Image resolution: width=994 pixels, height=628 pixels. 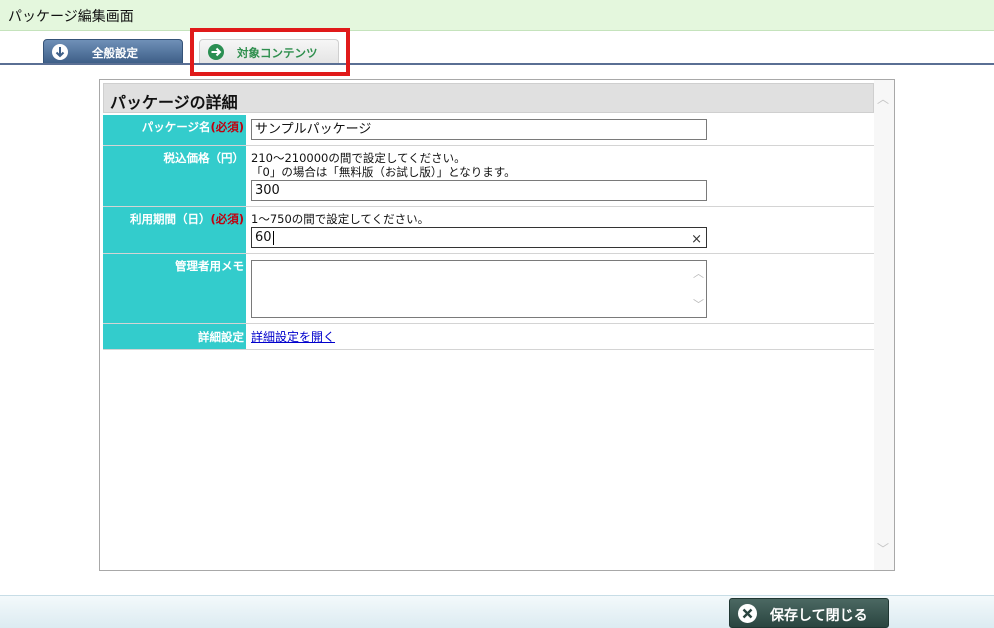 What do you see at coordinates (479, 289) in the screenshot?
I see `admin-memo-textarea` at bounding box center [479, 289].